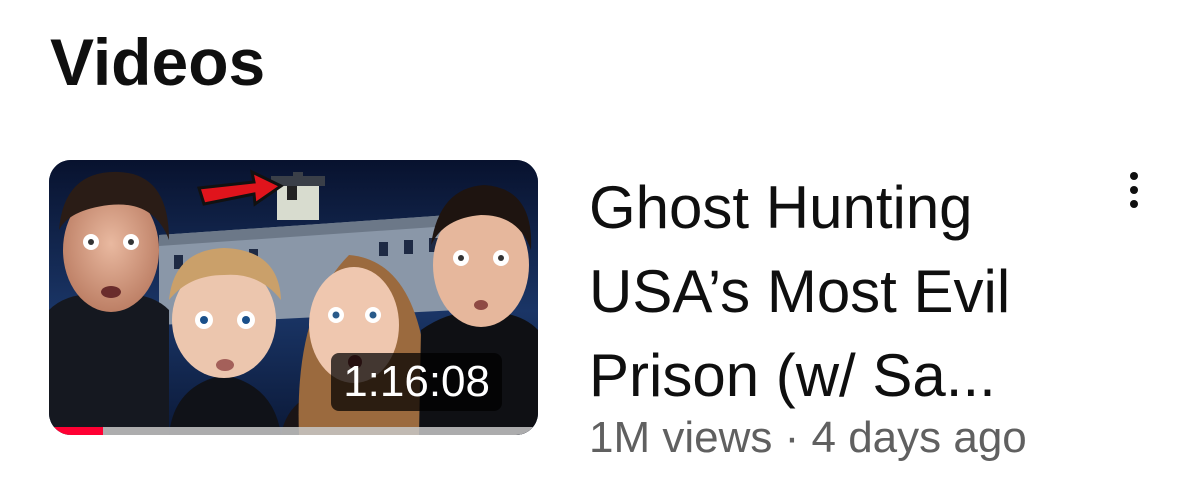 The image size is (1200, 491). What do you see at coordinates (681, 437) in the screenshot?
I see `view-count: 1M views` at bounding box center [681, 437].